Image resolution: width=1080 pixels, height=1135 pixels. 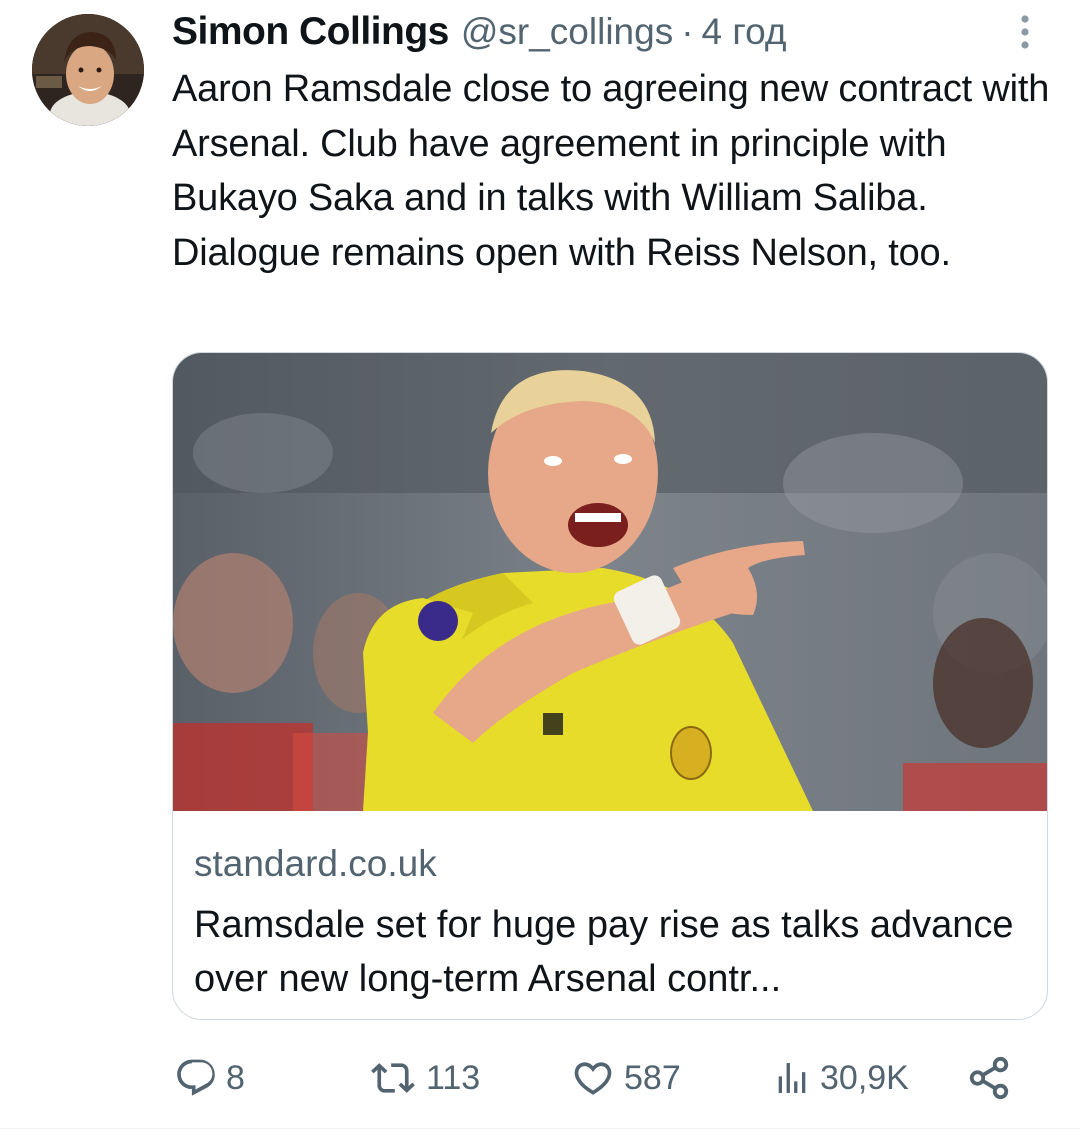 I want to click on card-domain: standard.co.uk, so click(x=315, y=863).